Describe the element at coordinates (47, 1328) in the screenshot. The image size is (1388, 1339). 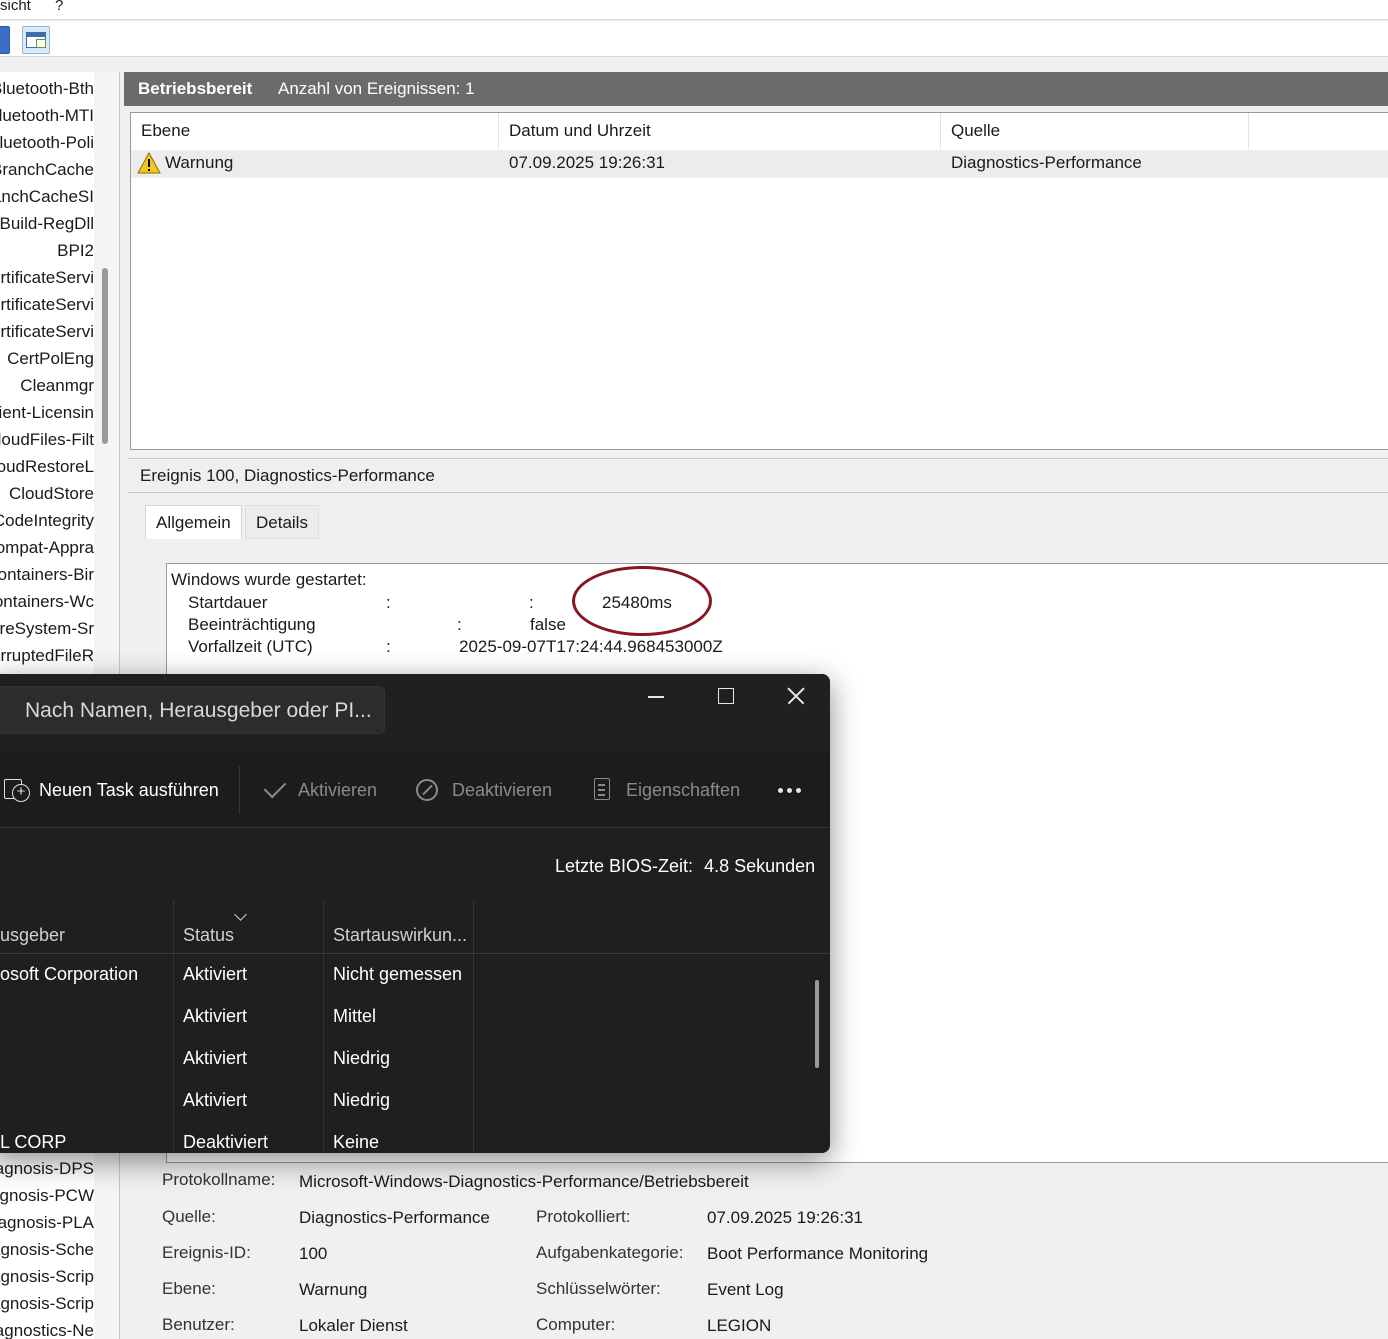
I see `tree-item: Diagnostics-Ne` at that location.